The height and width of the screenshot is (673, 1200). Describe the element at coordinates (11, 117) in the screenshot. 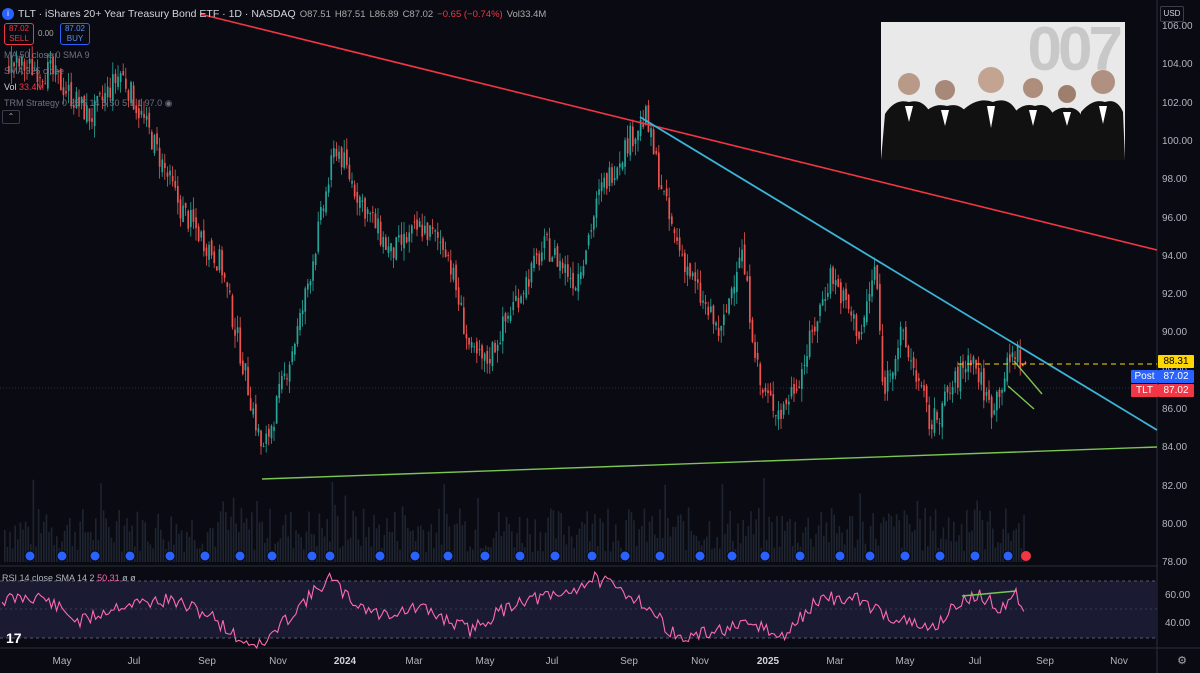

I see `collapse-legend-button: ⌃` at that location.